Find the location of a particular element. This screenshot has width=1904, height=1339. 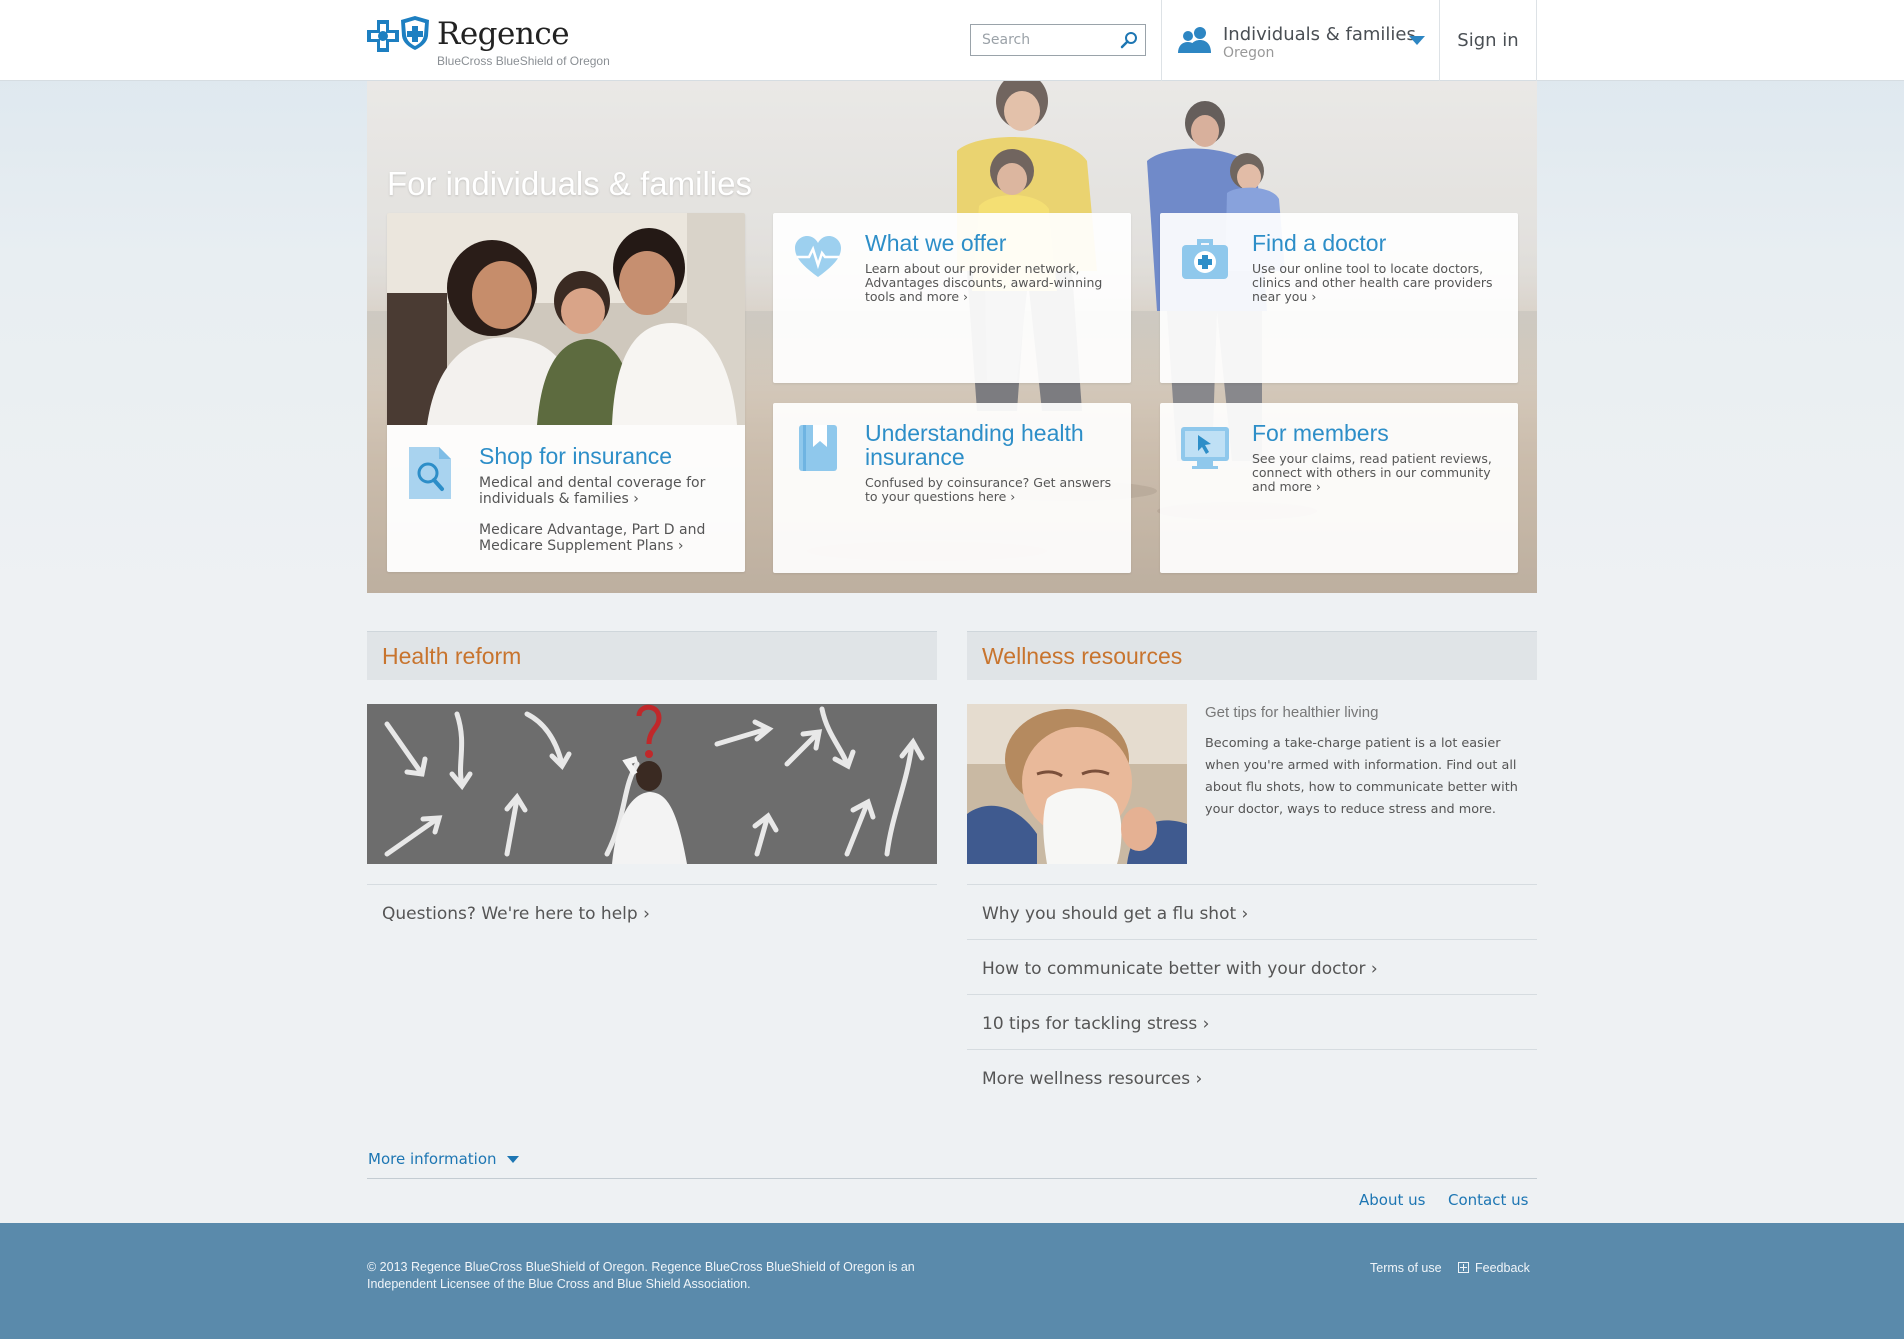

stress-tips-link: 10 tips for tackling stress › is located at coordinates (1252, 1021).